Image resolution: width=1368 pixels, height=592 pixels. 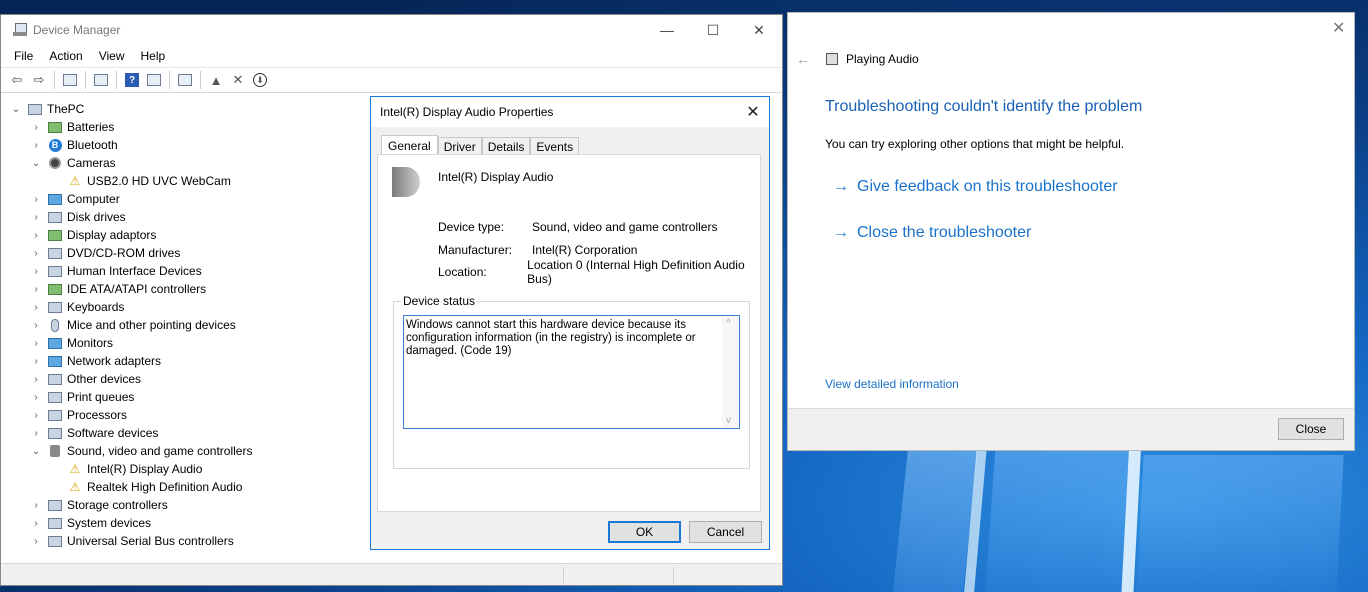 What do you see at coordinates (35, 109) in the screenshot?
I see `computer-icon` at bounding box center [35, 109].